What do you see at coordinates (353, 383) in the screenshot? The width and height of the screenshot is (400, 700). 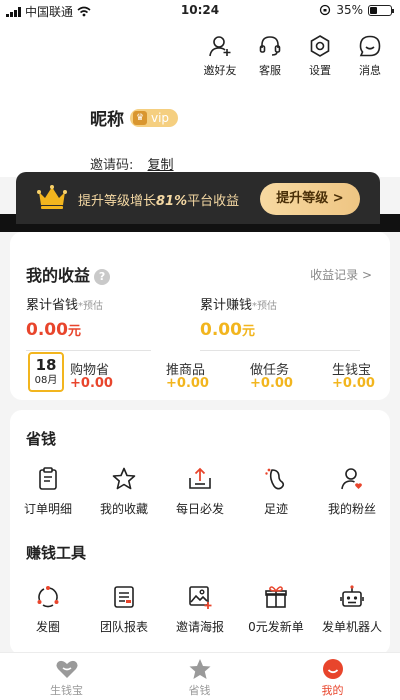 I see `money-treasure-value: +0.00` at bounding box center [353, 383].